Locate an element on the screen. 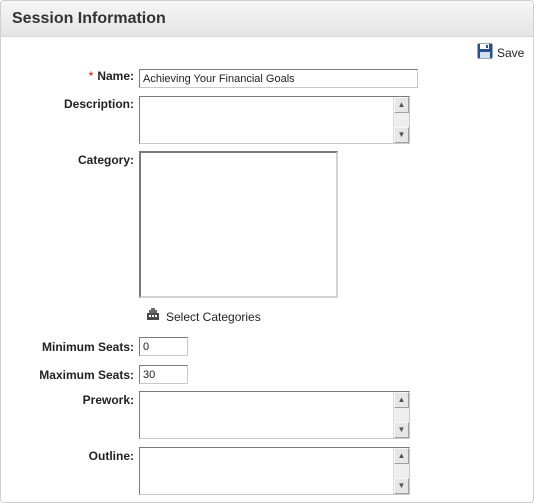  description-field is located at coordinates (267, 120).